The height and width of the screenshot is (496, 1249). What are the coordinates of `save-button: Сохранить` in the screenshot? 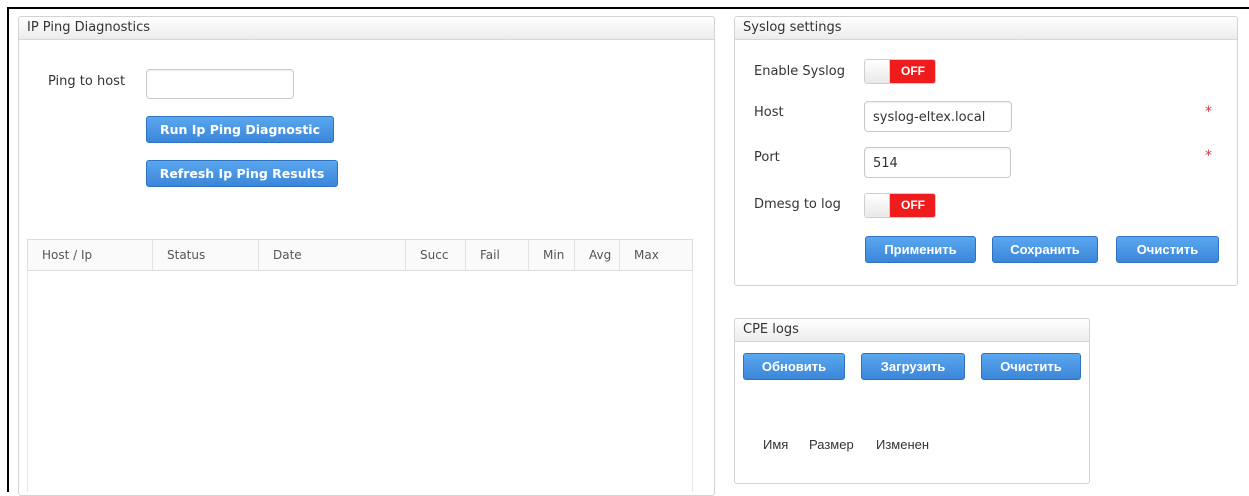 It's located at (1045, 249).